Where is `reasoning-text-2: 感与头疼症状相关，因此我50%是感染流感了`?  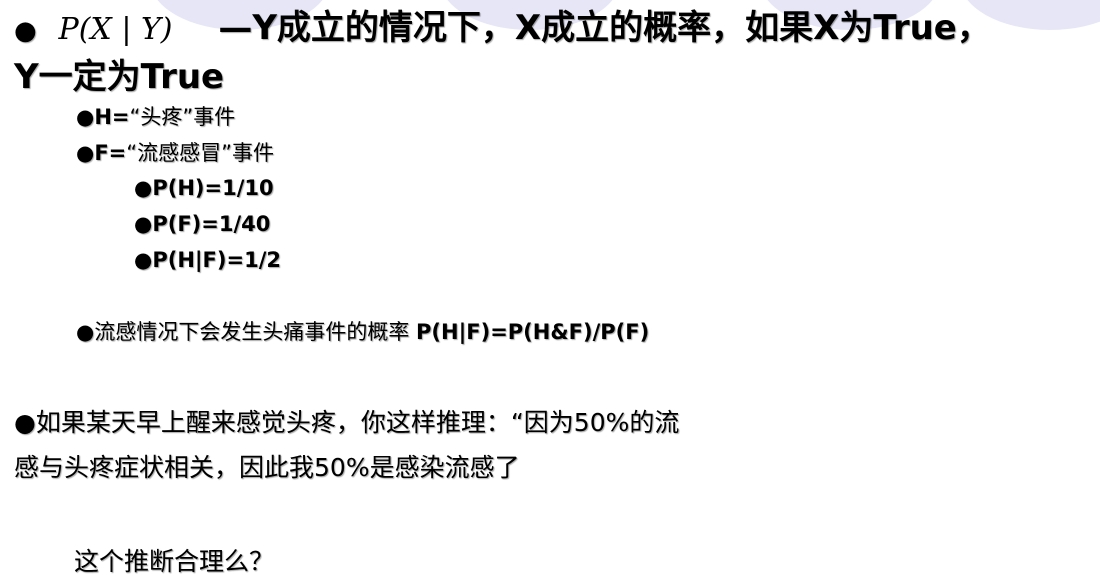
reasoning-text-2: 感与头疼症状相关，因此我50%是感染流感了 is located at coordinates (267, 467).